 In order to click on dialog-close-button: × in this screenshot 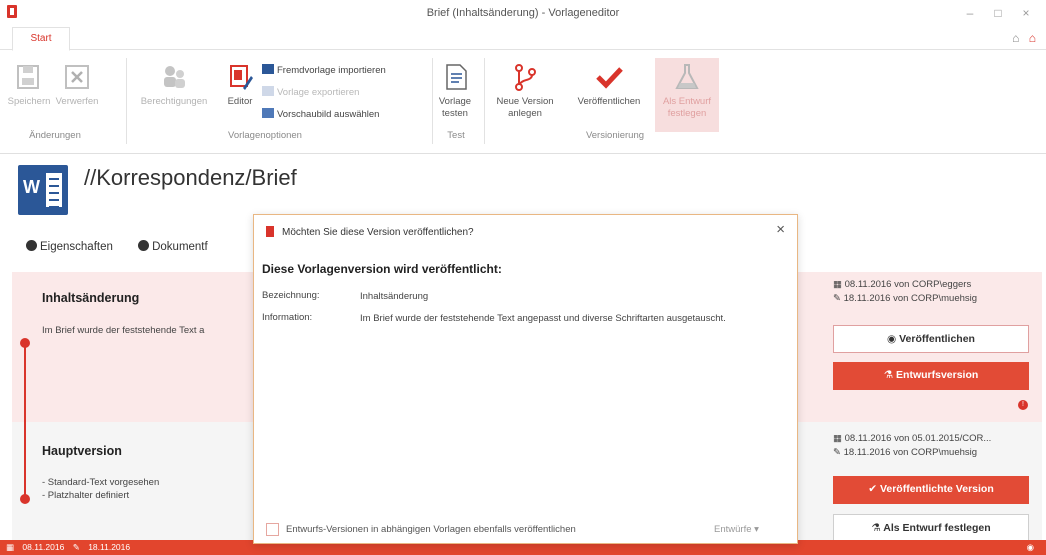, I will do `click(780, 229)`.